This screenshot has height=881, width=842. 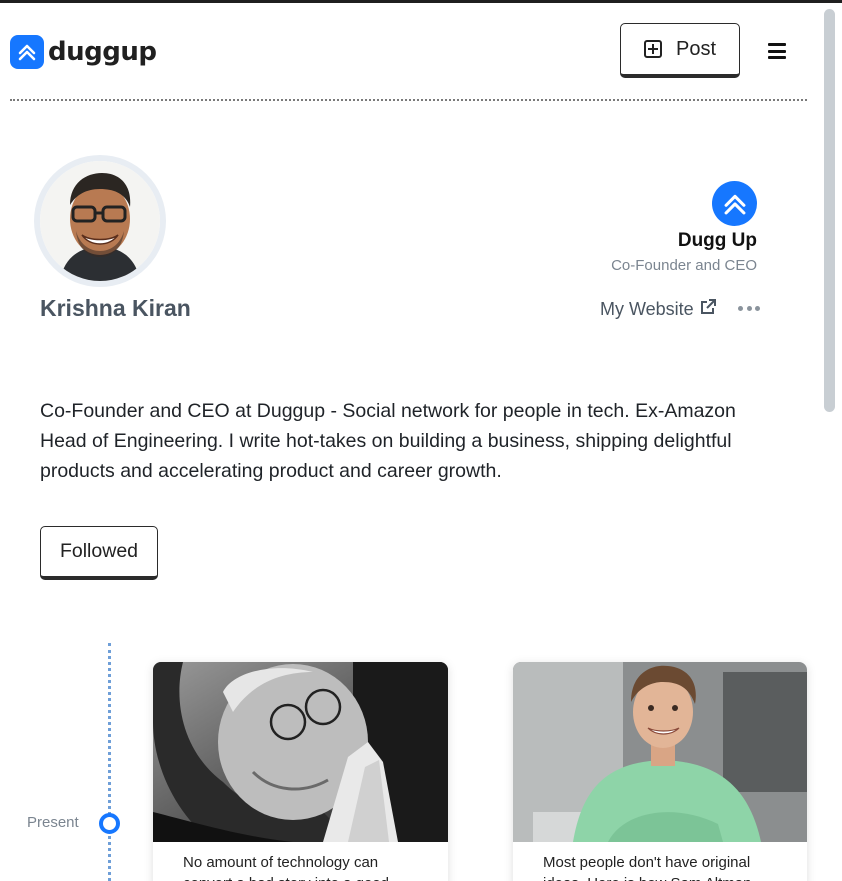 What do you see at coordinates (717, 240) in the screenshot?
I see `company-name: Dugg Up` at bounding box center [717, 240].